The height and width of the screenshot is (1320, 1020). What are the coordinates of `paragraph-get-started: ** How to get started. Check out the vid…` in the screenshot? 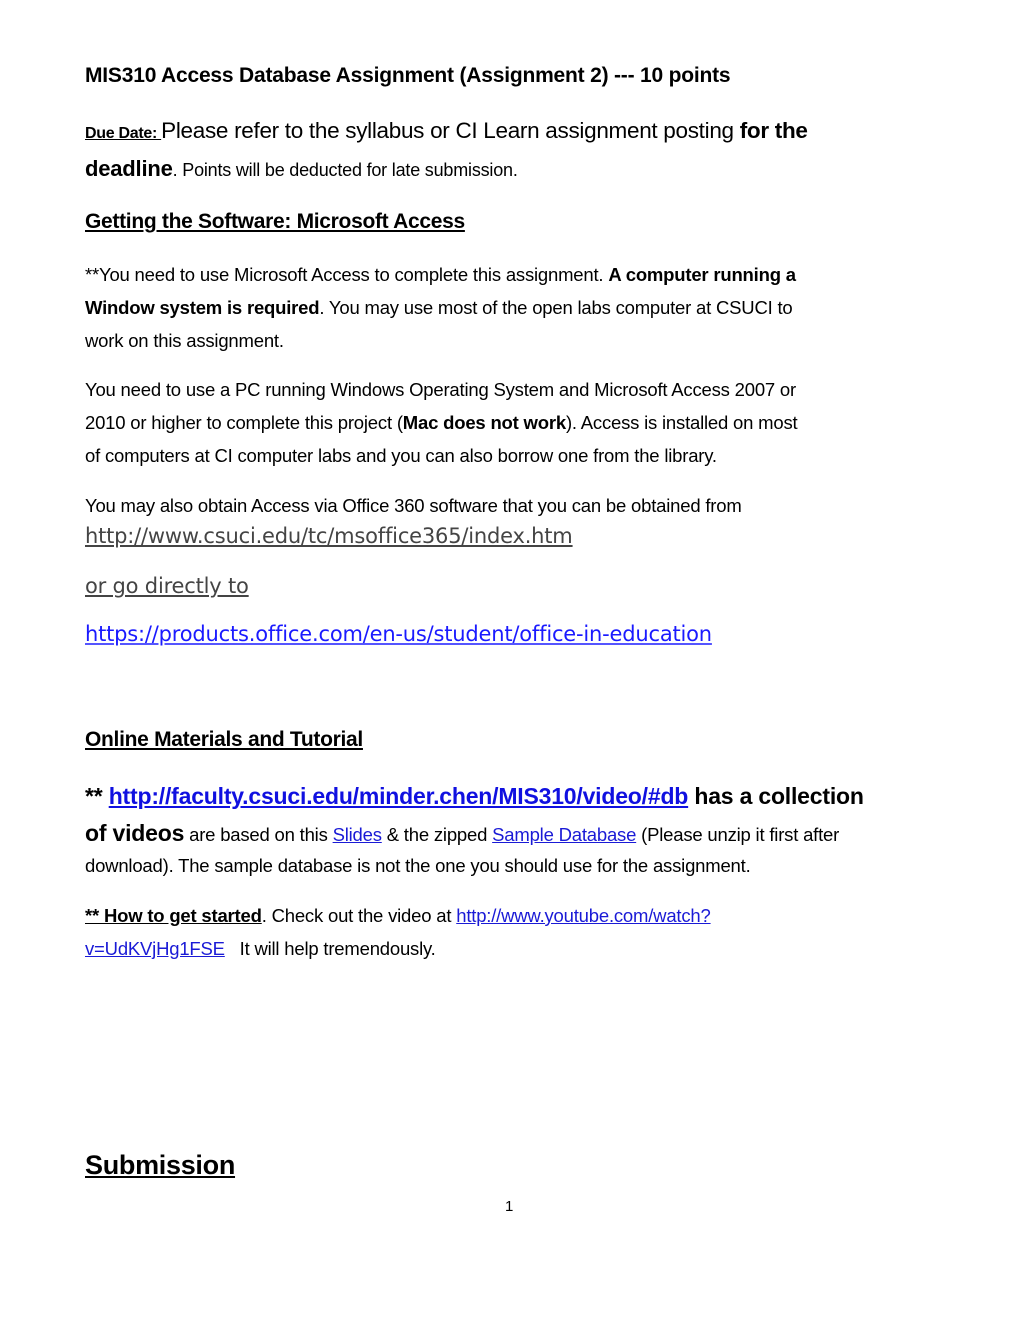 It's located at (398, 933).